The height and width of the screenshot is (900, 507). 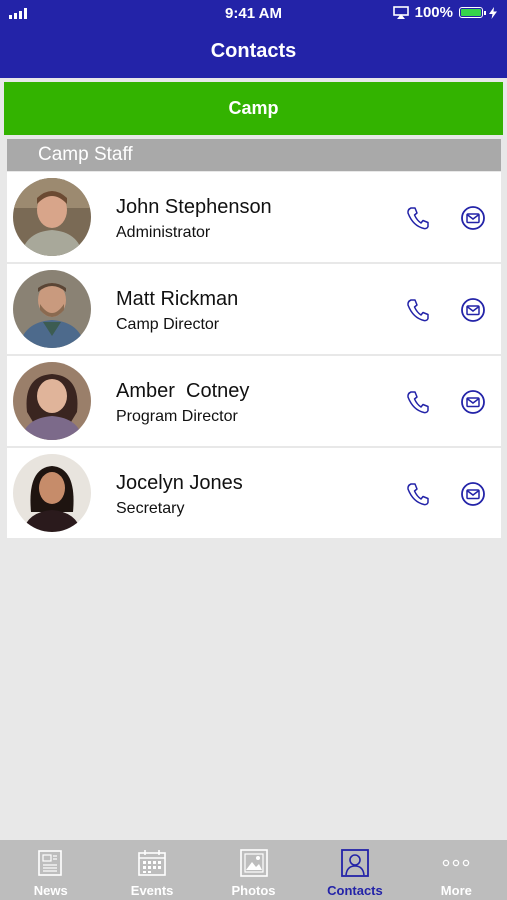 I want to click on tab-label: Contacts, so click(x=355, y=890).